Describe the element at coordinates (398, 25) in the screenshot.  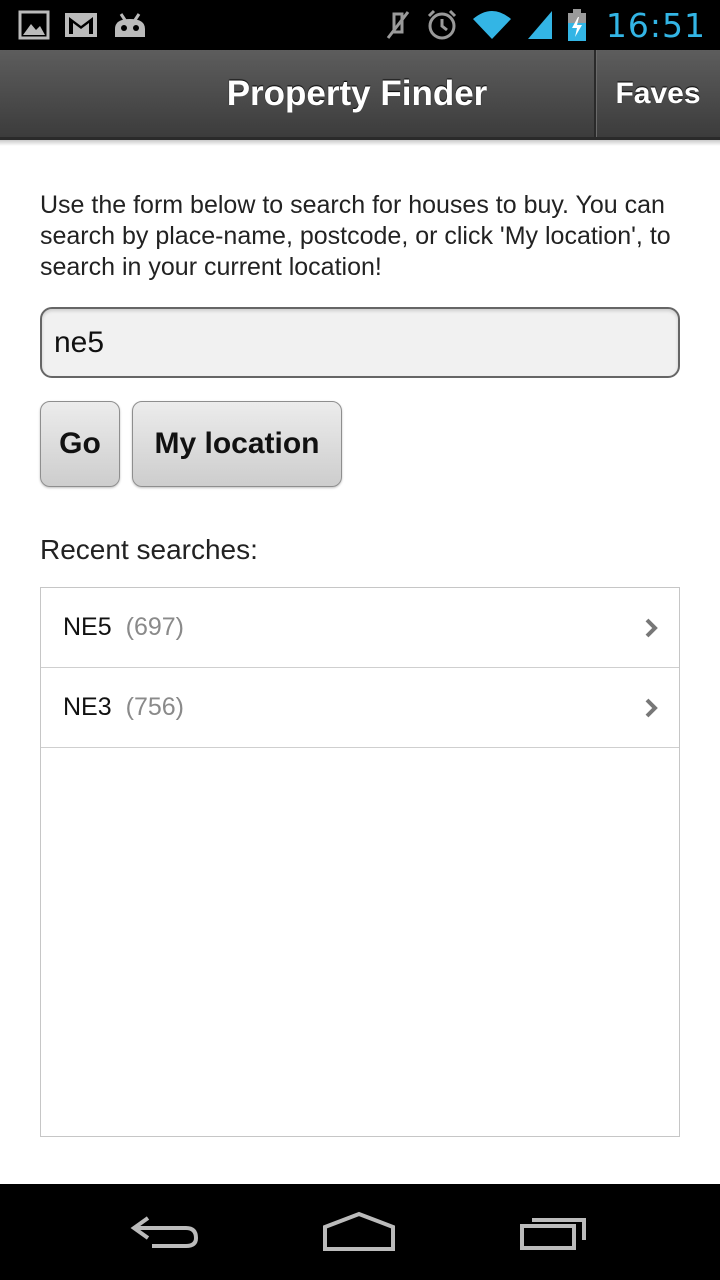
I see `muted-icon` at that location.